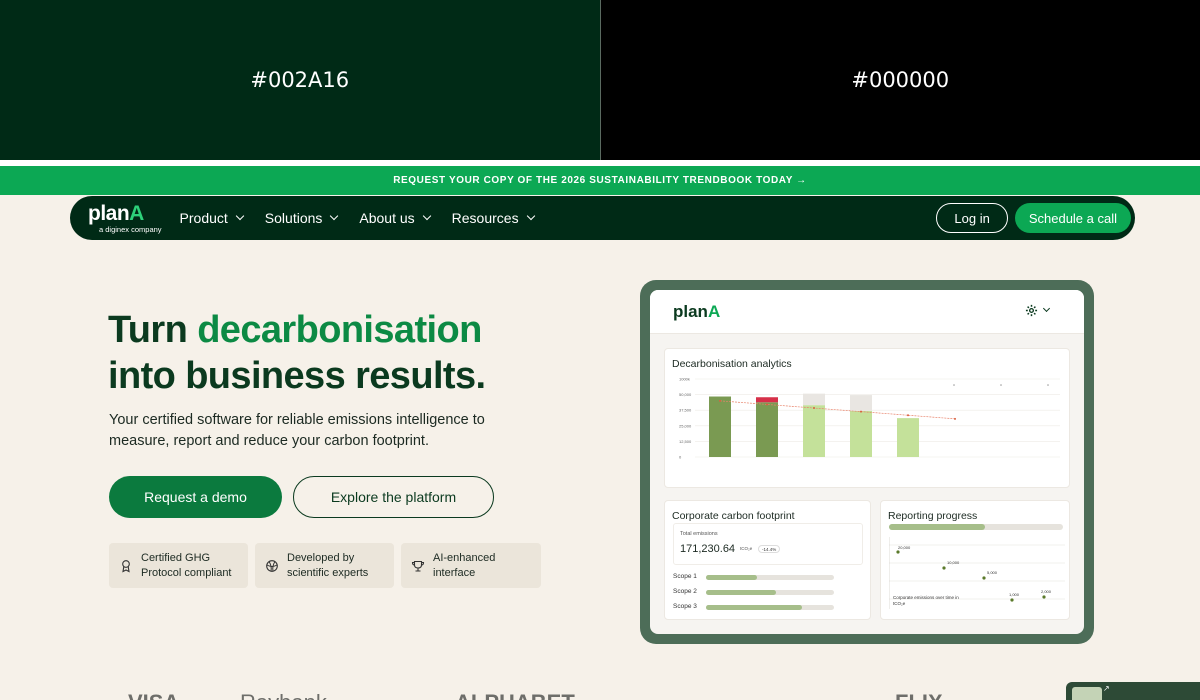 The width and height of the screenshot is (1200, 700). Describe the element at coordinates (1038, 310) in the screenshot. I see `mockup-settings` at that location.